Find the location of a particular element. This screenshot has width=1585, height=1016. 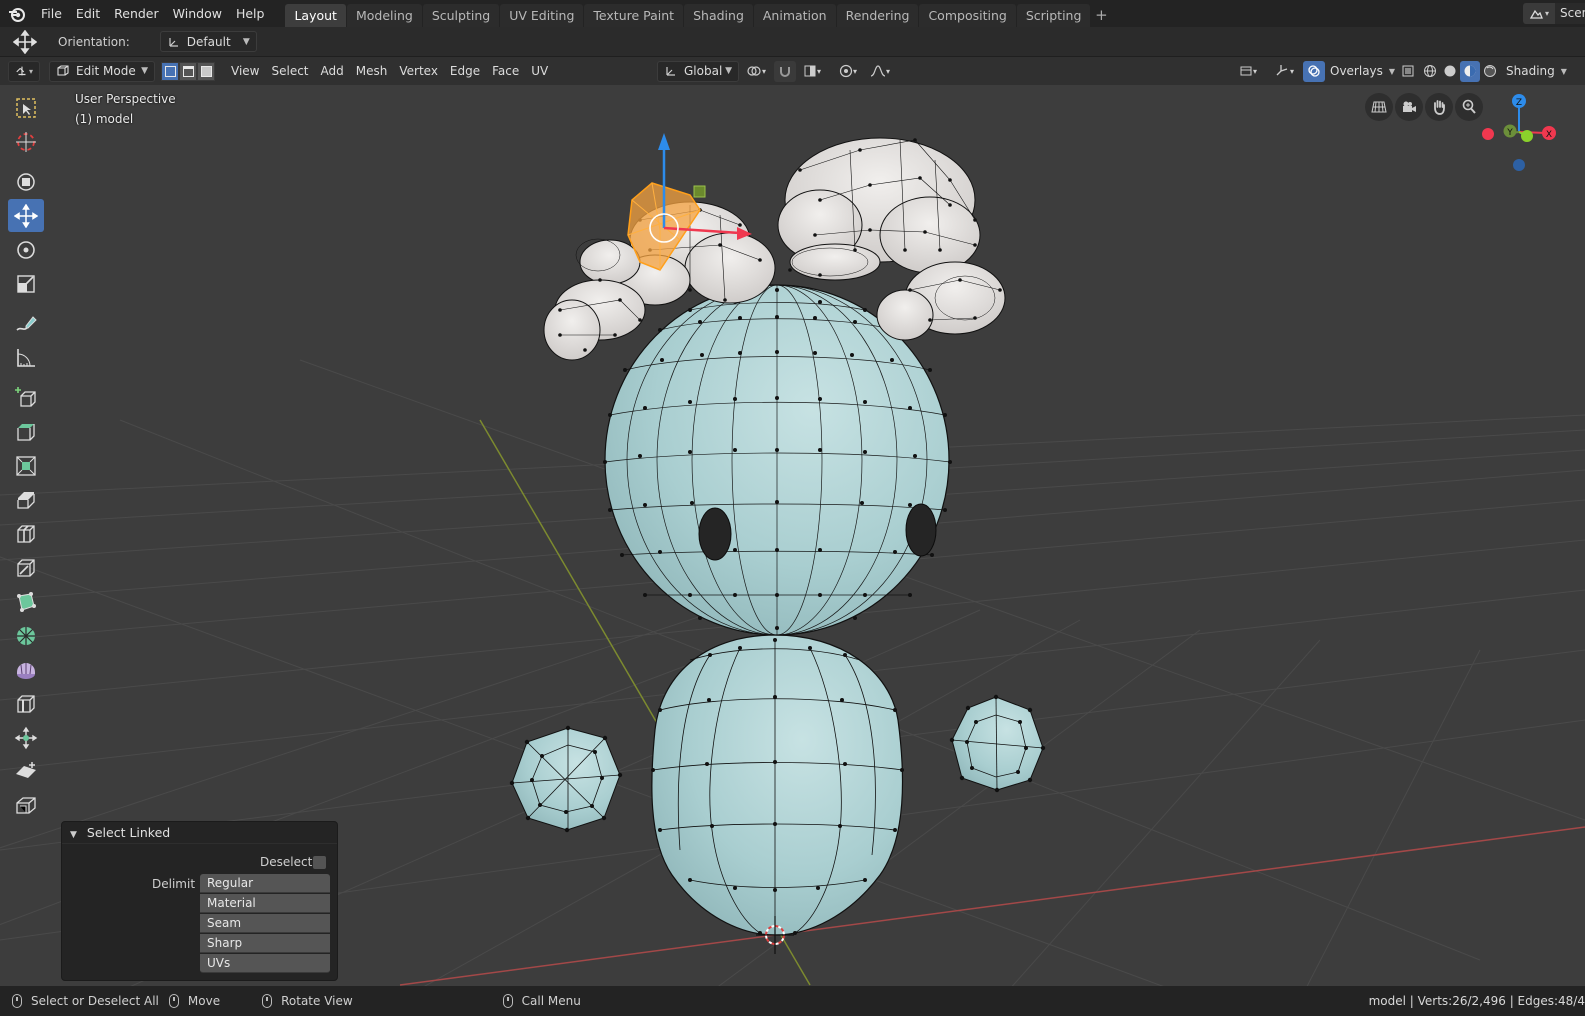

tab-animation: Animation is located at coordinates (794, 15).